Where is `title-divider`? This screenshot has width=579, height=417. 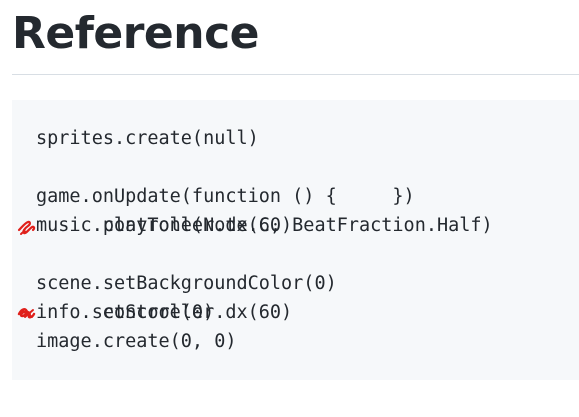 title-divider is located at coordinates (295, 74).